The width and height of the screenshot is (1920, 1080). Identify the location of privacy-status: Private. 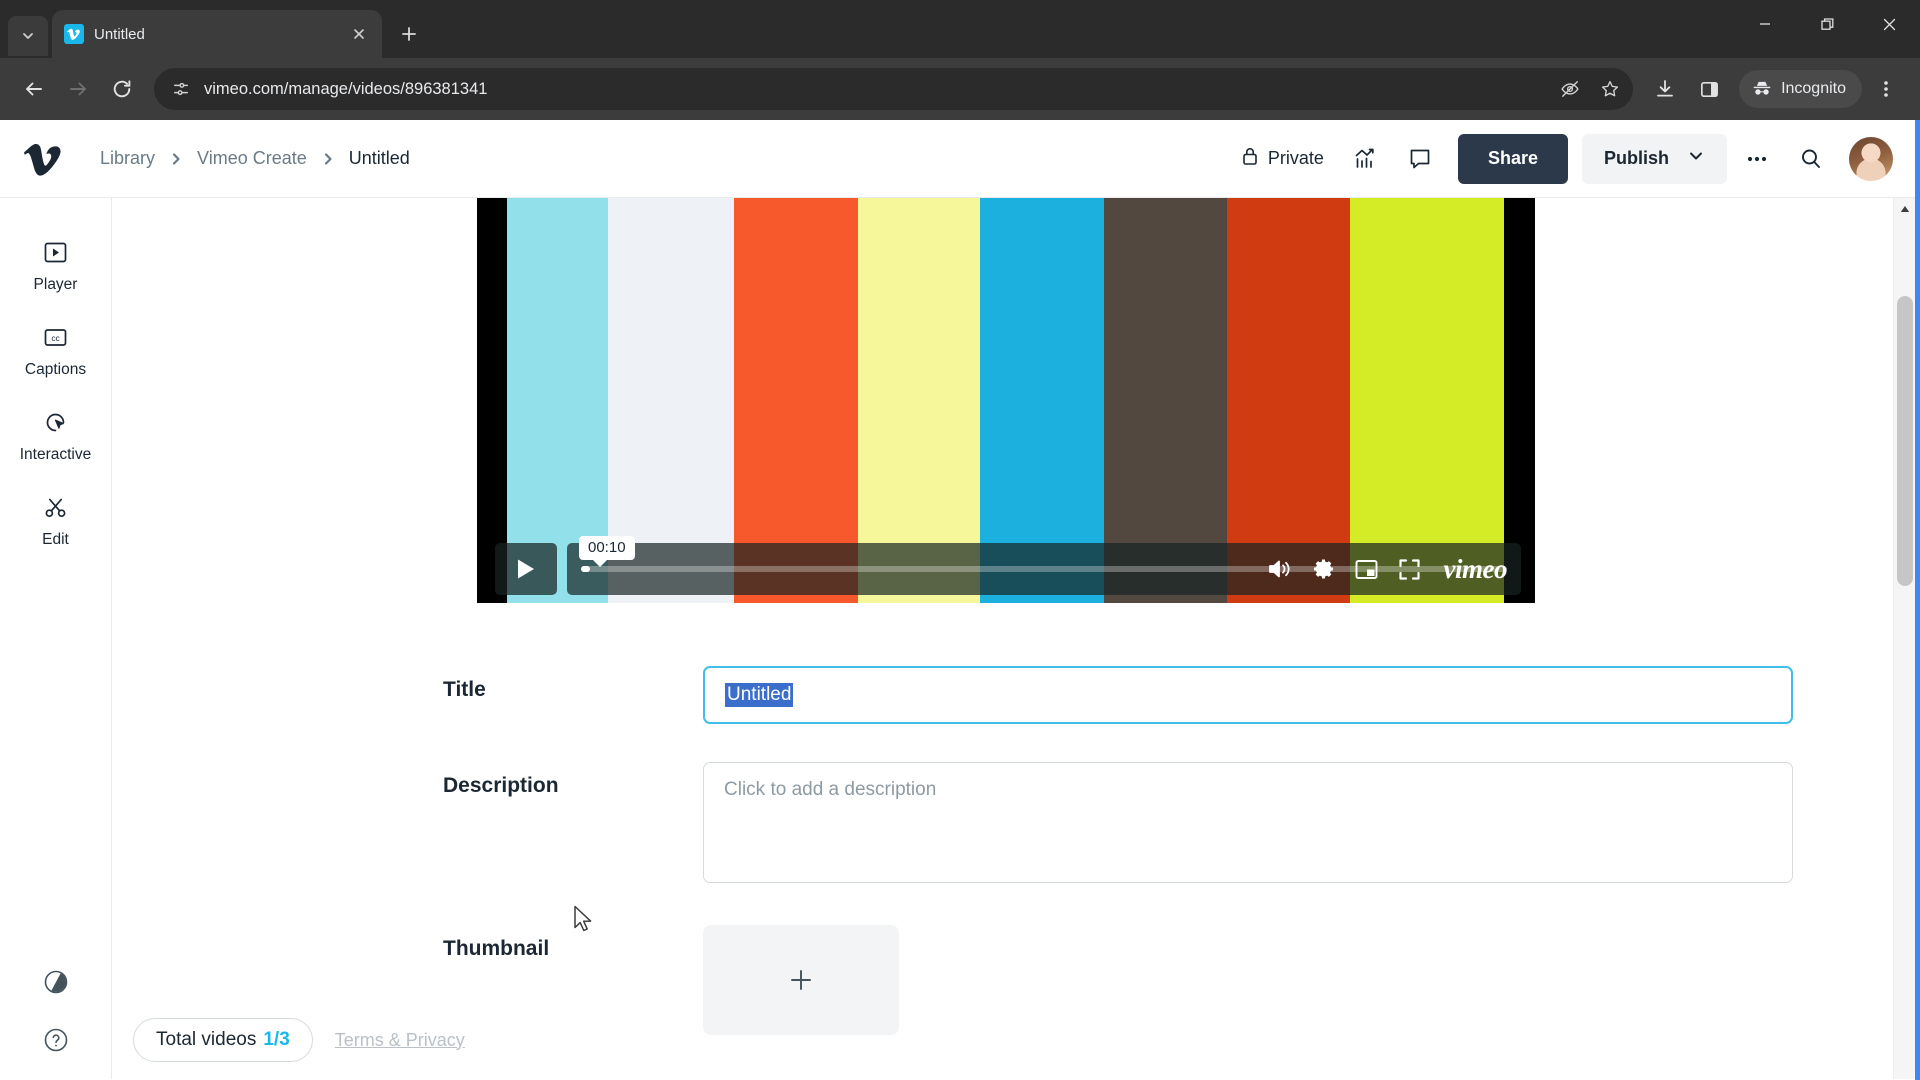
(1282, 158).